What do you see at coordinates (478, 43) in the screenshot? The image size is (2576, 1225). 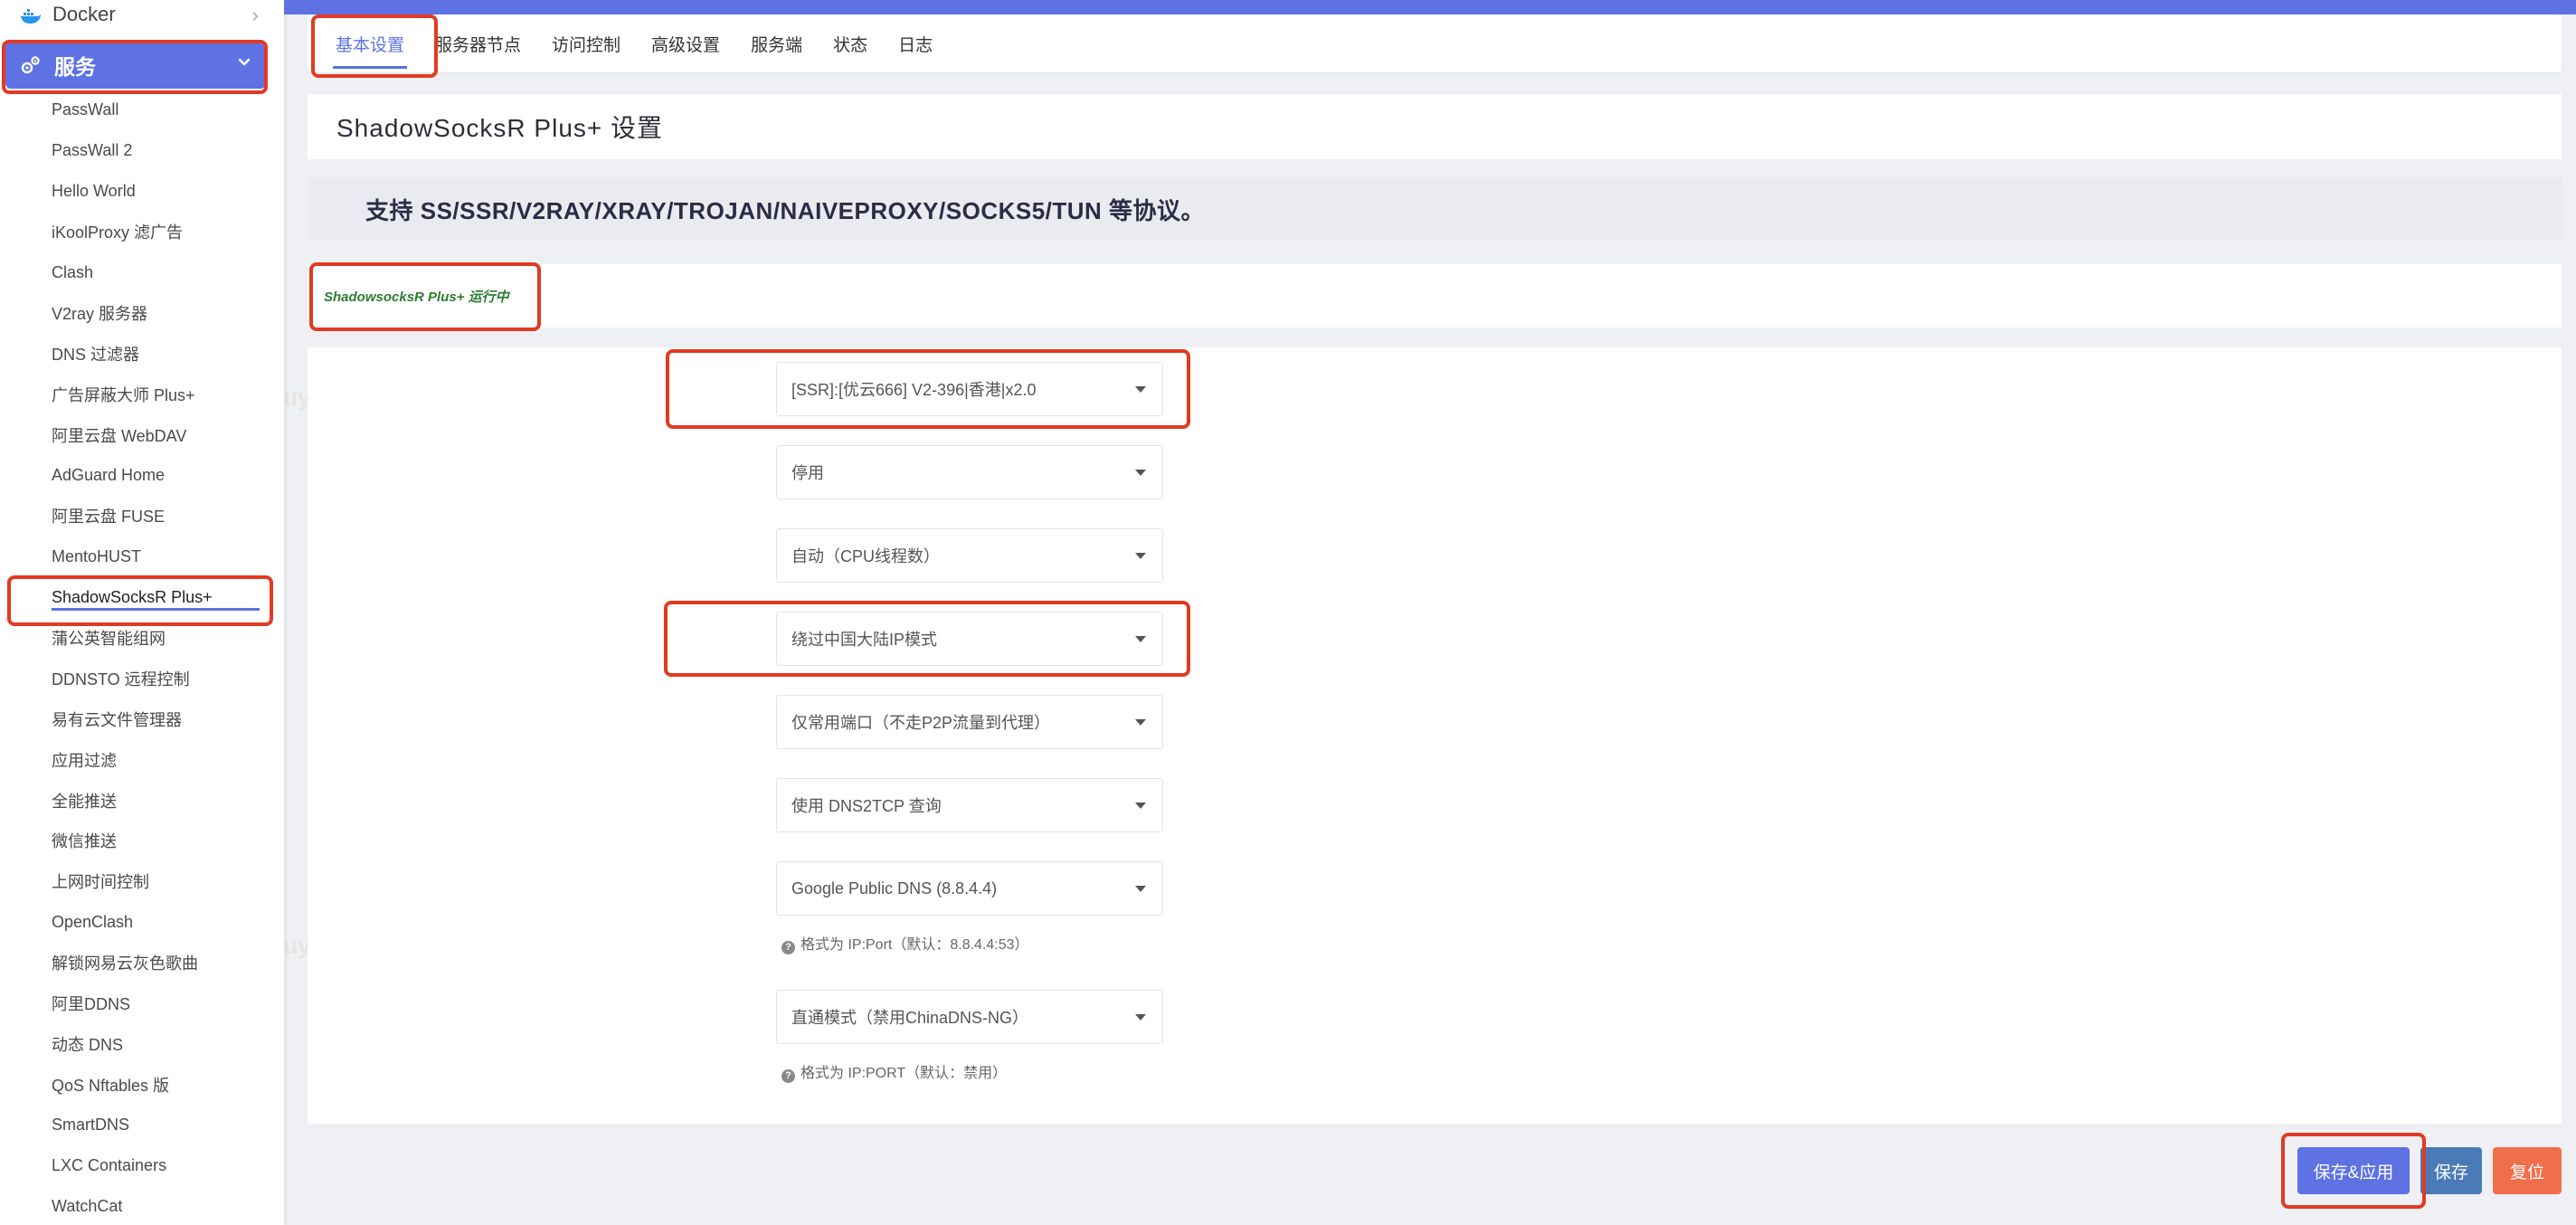 I see `tab-server-nodes: 服务器节点` at bounding box center [478, 43].